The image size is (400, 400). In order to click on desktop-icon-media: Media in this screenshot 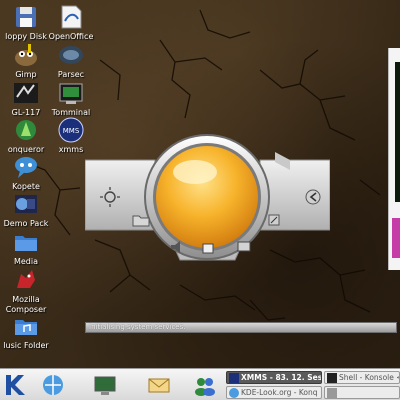, I will do `click(26, 247)`.